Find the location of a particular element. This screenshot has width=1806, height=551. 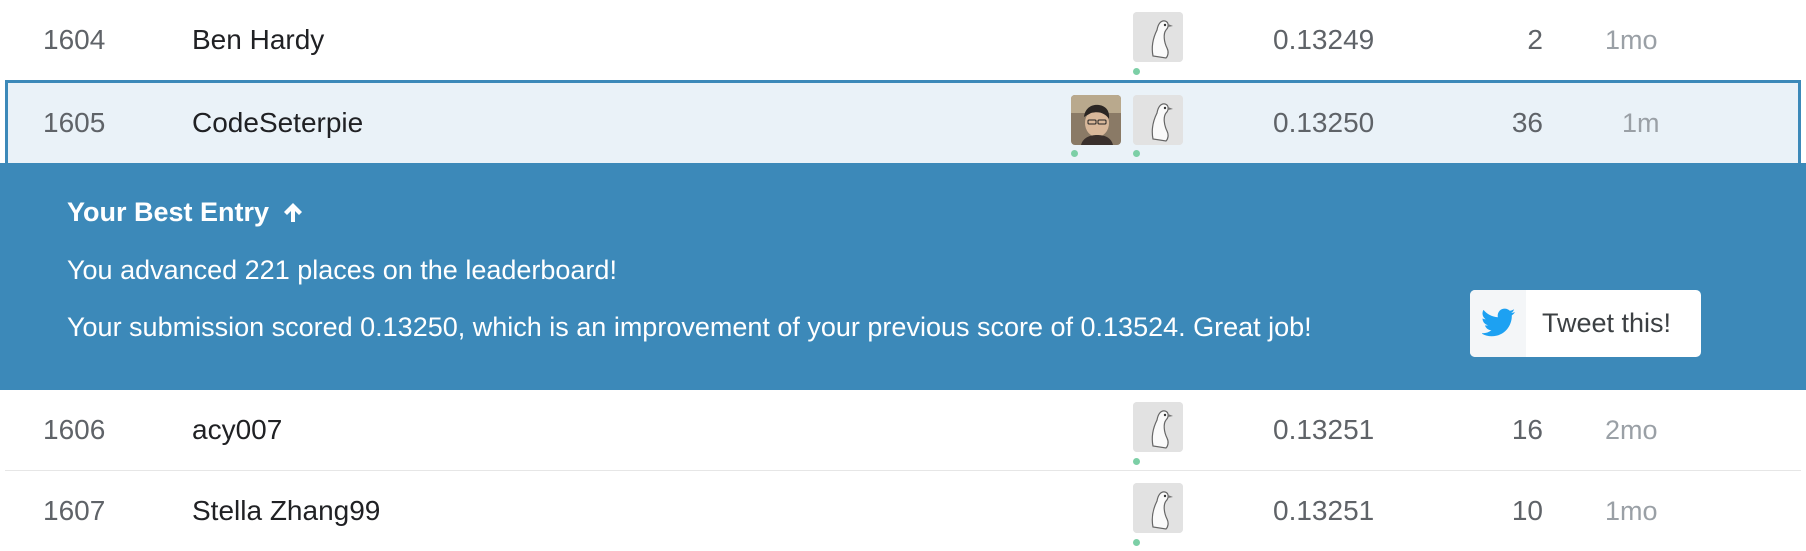

team-name: CodeSeterpie is located at coordinates (277, 123).